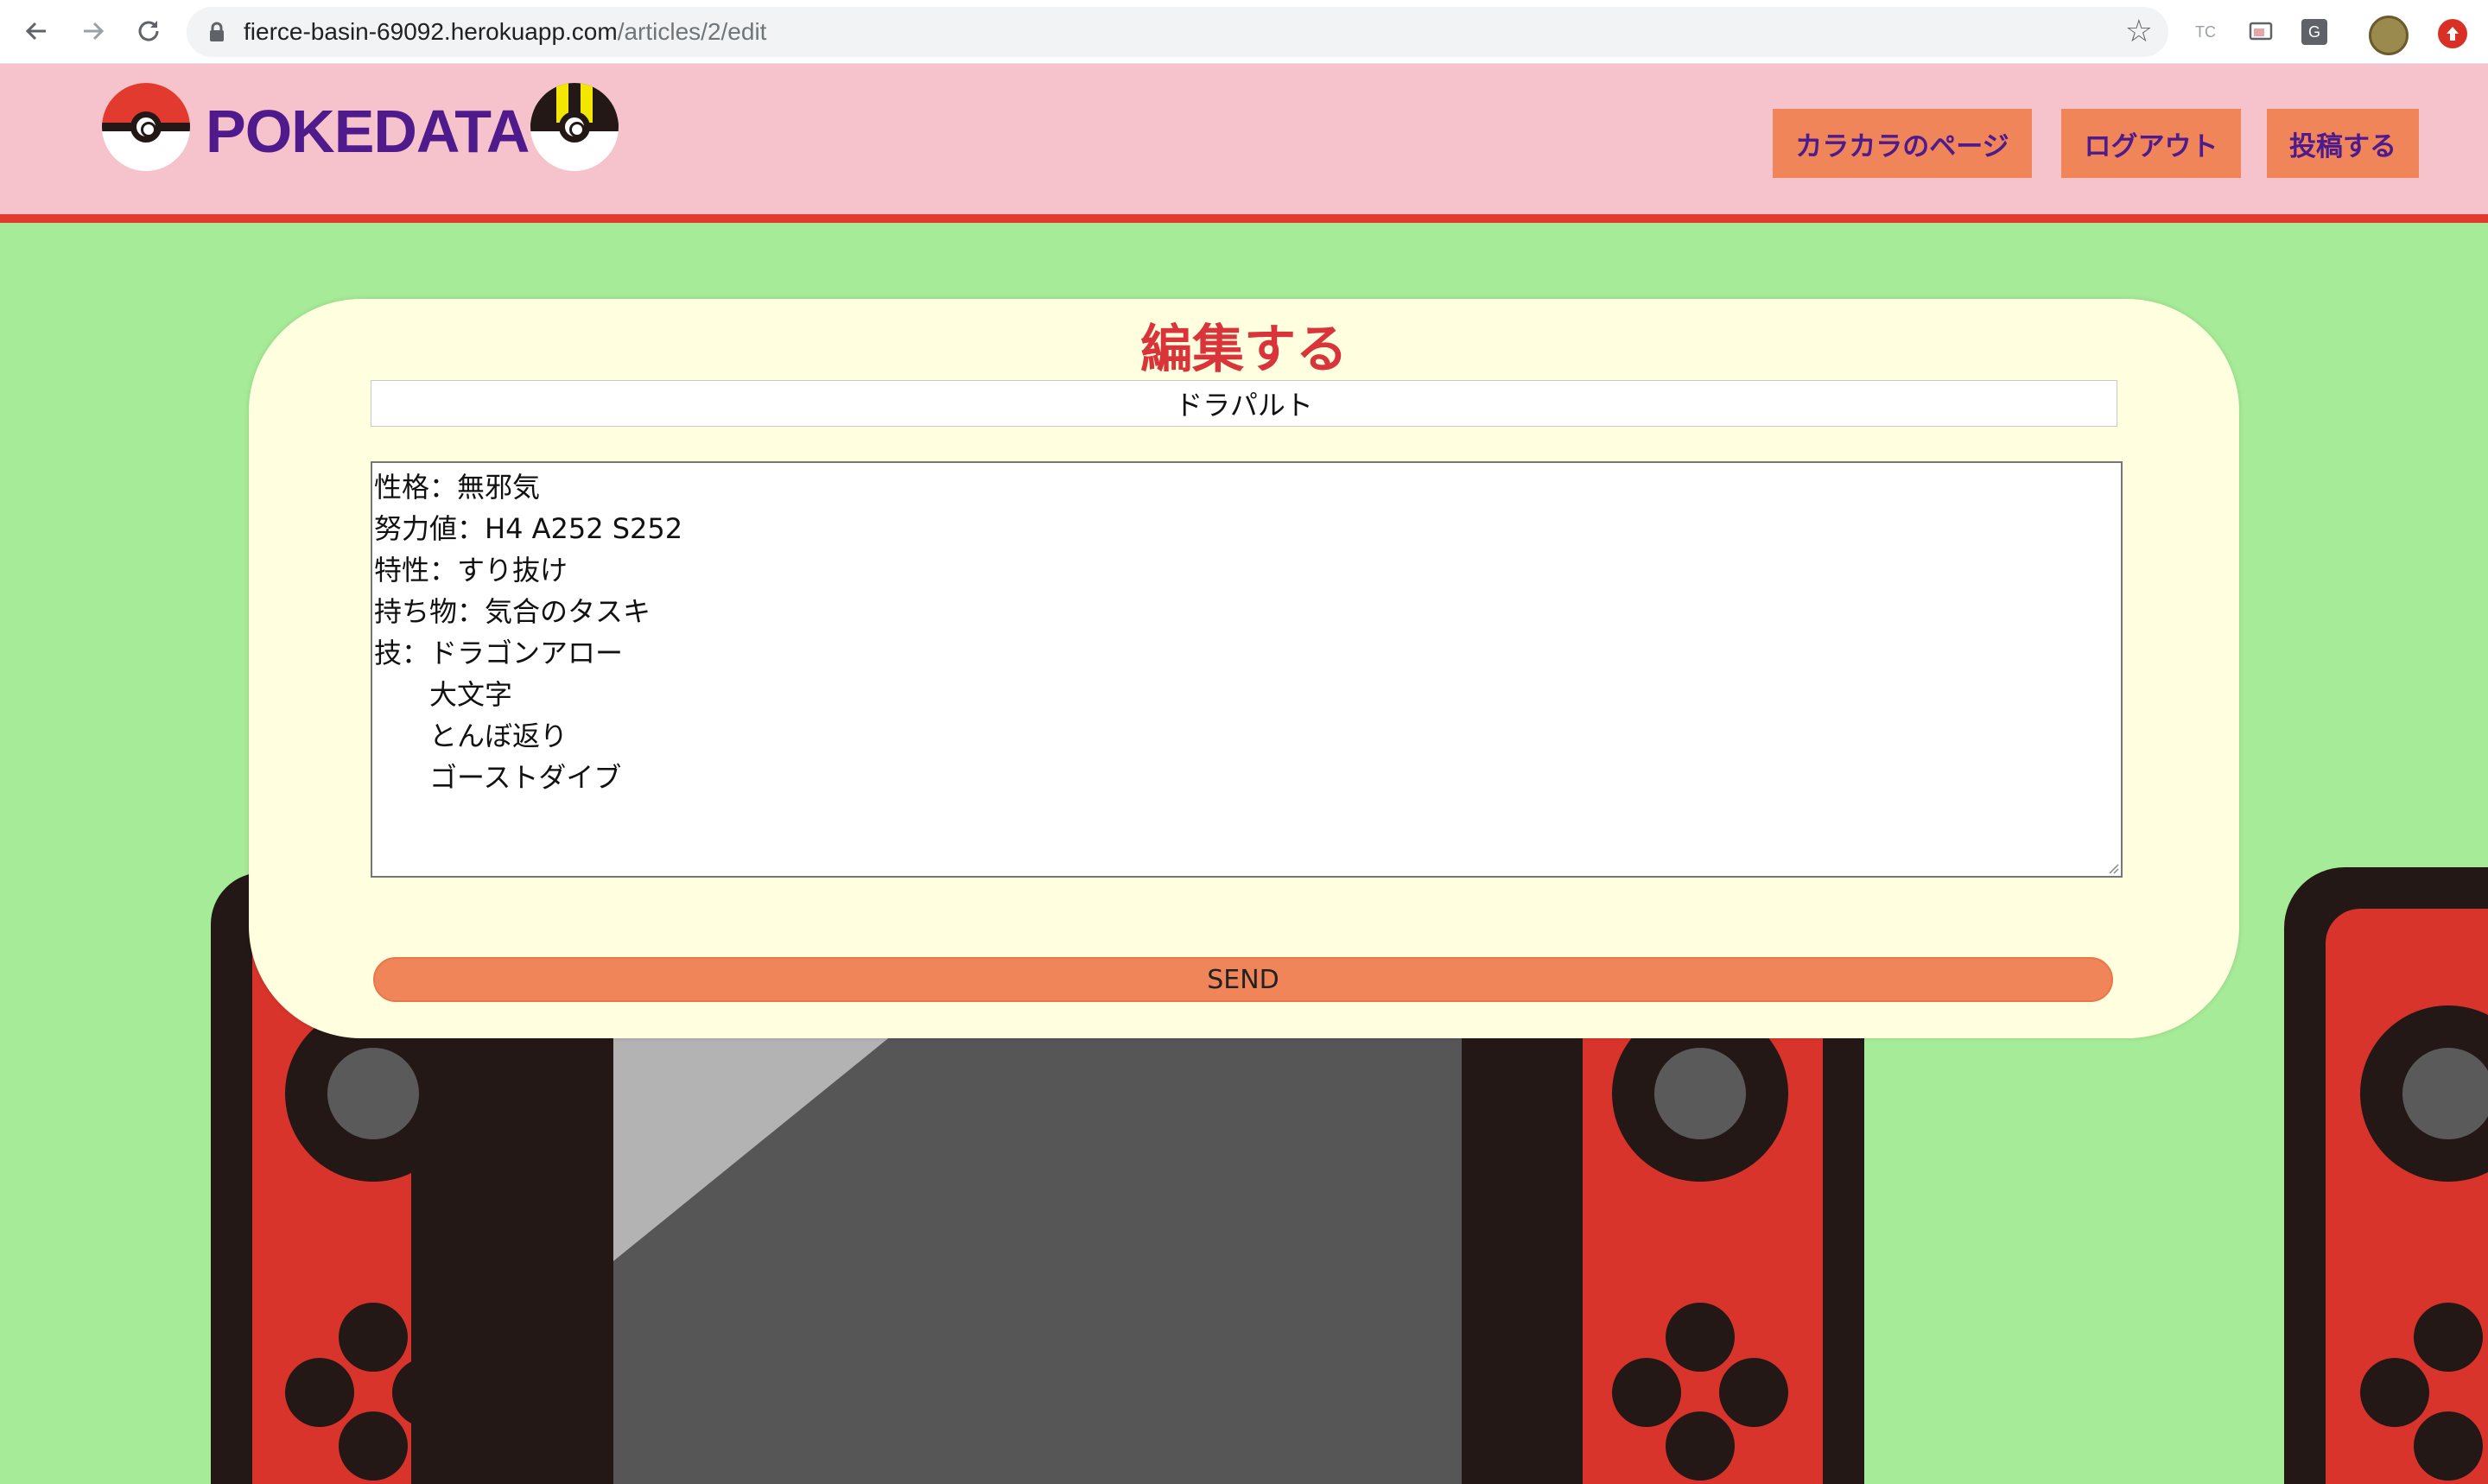  What do you see at coordinates (1037, 1243) in the screenshot?
I see `console-screen` at bounding box center [1037, 1243].